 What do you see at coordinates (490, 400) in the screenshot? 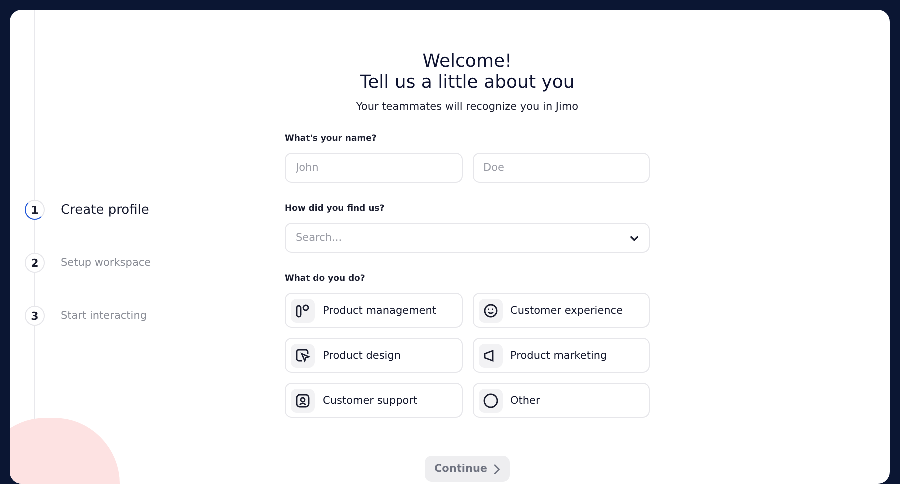
I see `circle-icon` at bounding box center [490, 400].